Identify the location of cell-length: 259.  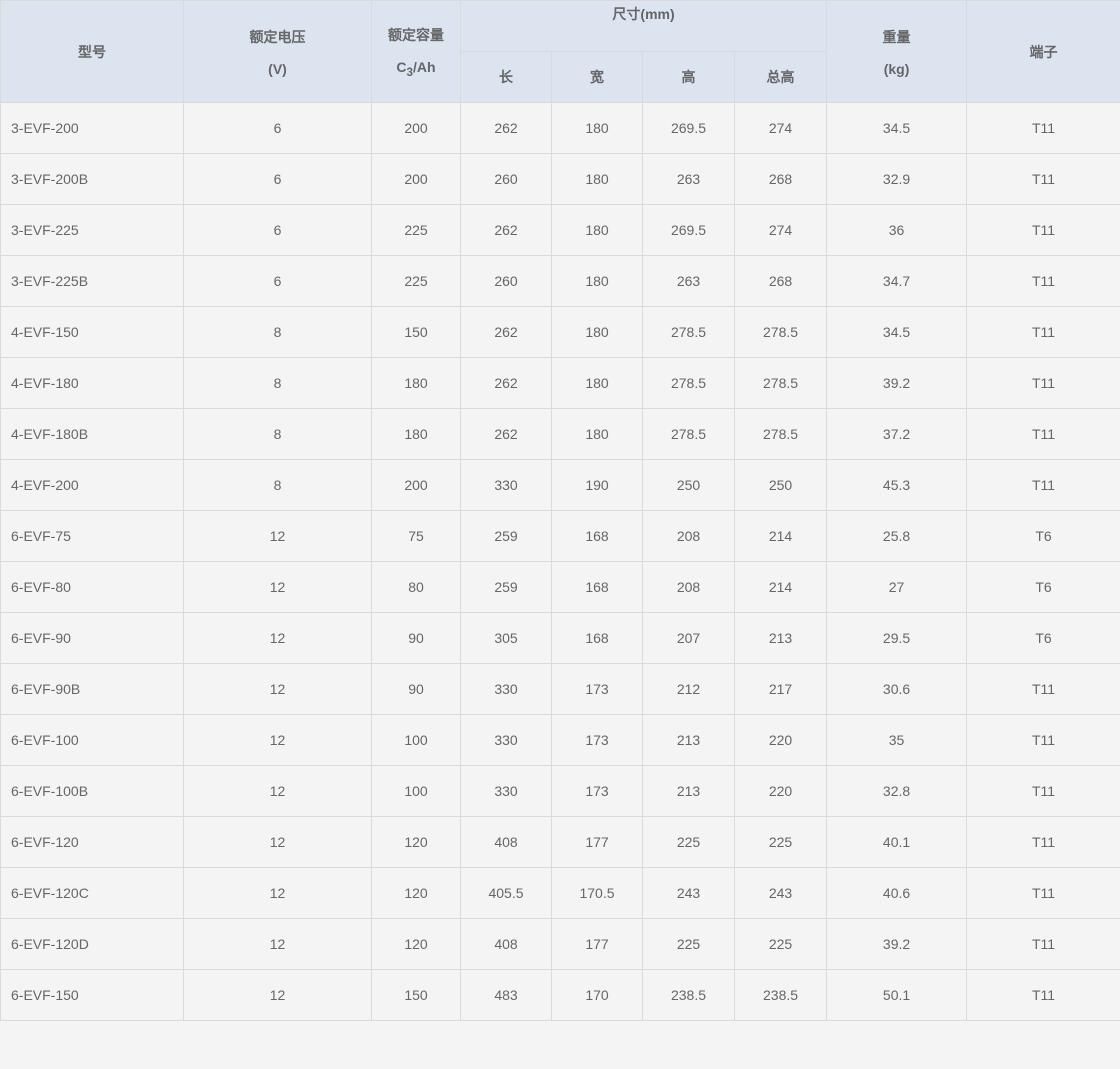
(506, 536).